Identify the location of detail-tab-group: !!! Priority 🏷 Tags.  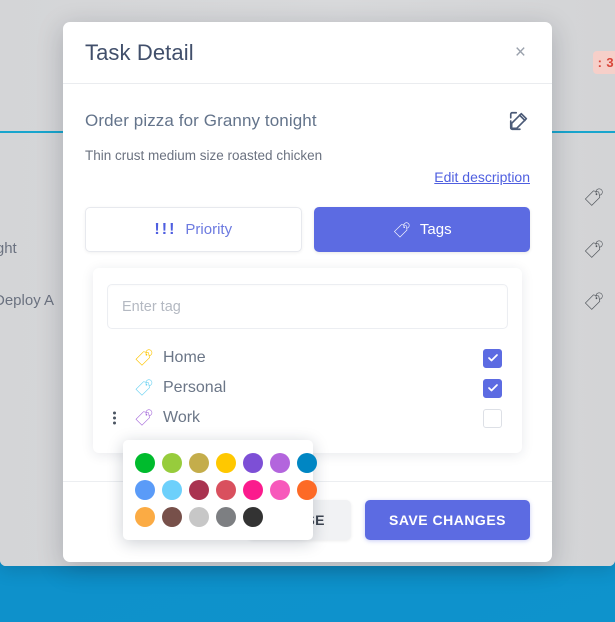
(307, 229).